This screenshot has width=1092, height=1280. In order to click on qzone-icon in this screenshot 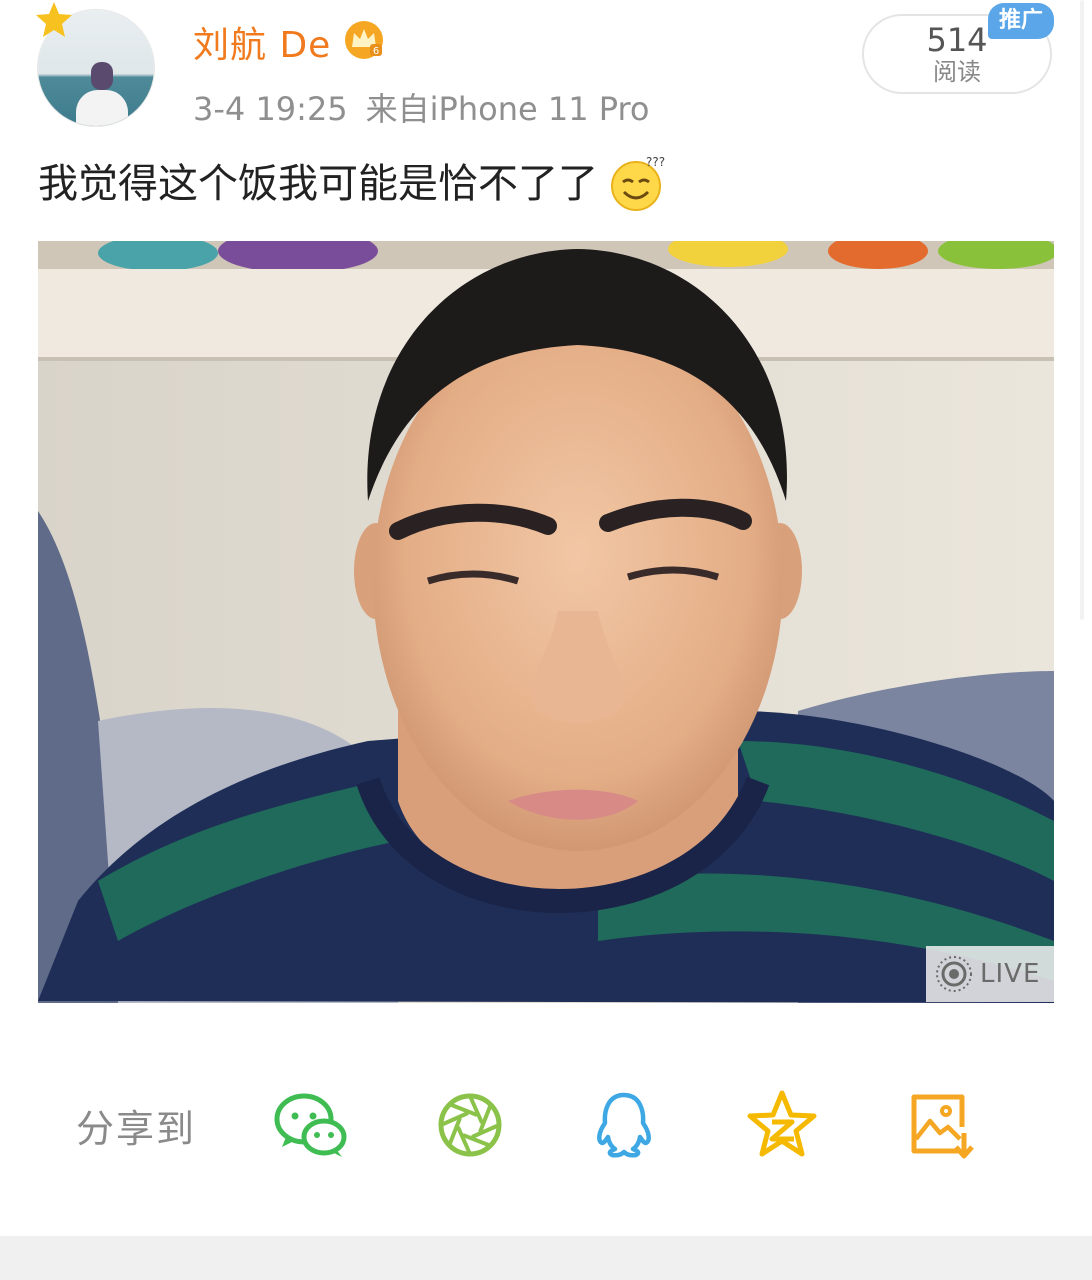, I will do `click(782, 1125)`.